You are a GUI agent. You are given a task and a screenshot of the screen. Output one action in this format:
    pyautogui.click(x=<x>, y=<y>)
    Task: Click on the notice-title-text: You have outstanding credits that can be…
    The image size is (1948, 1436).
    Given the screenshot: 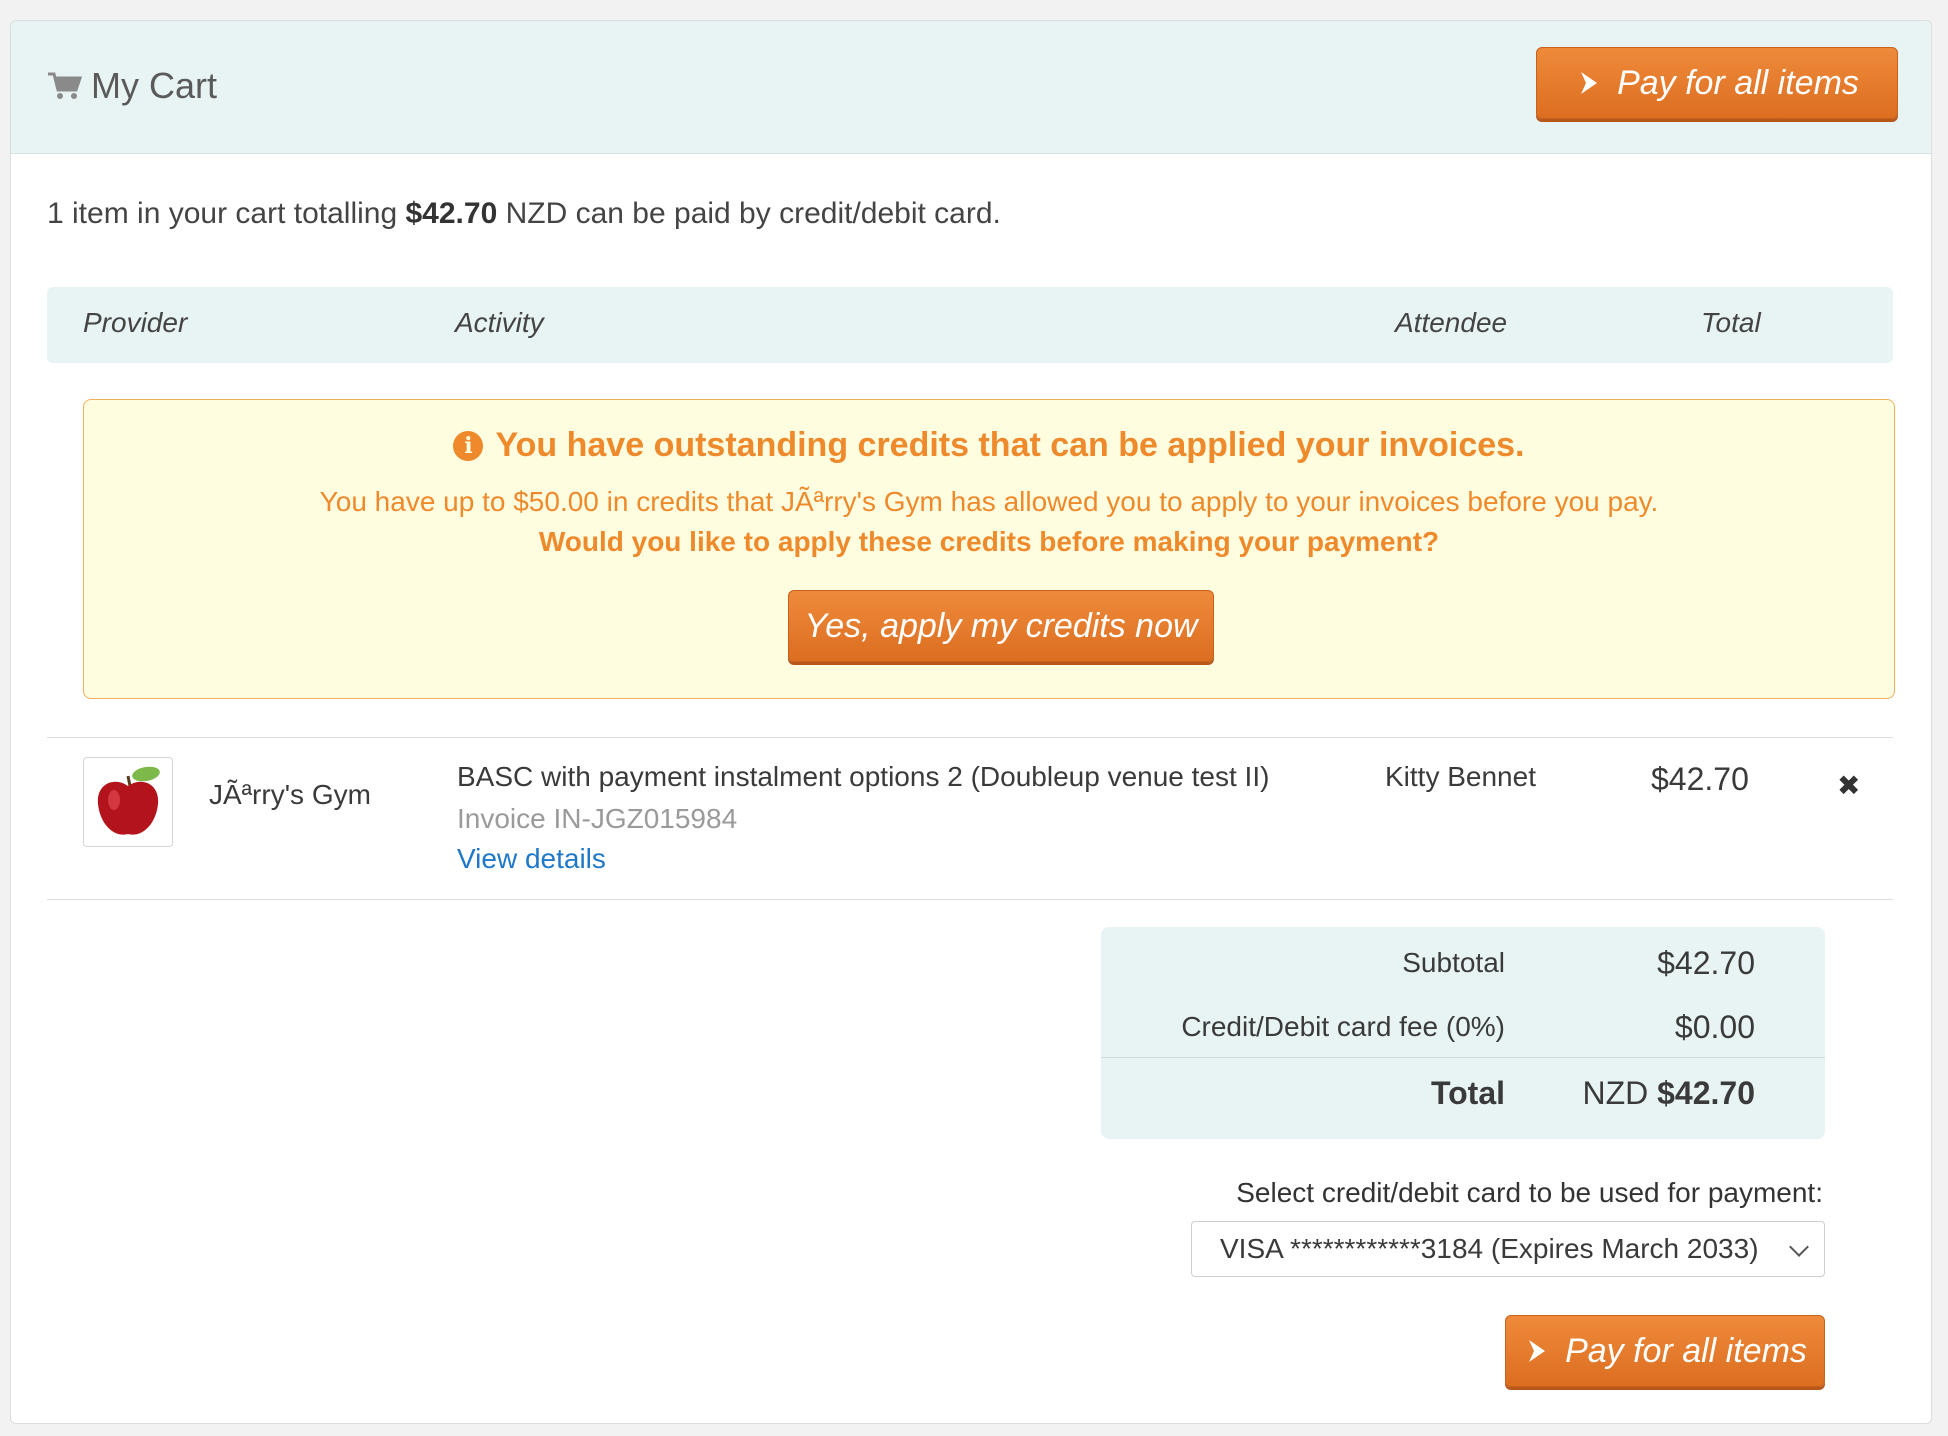 What is the action you would take?
    pyautogui.click(x=1010, y=445)
    